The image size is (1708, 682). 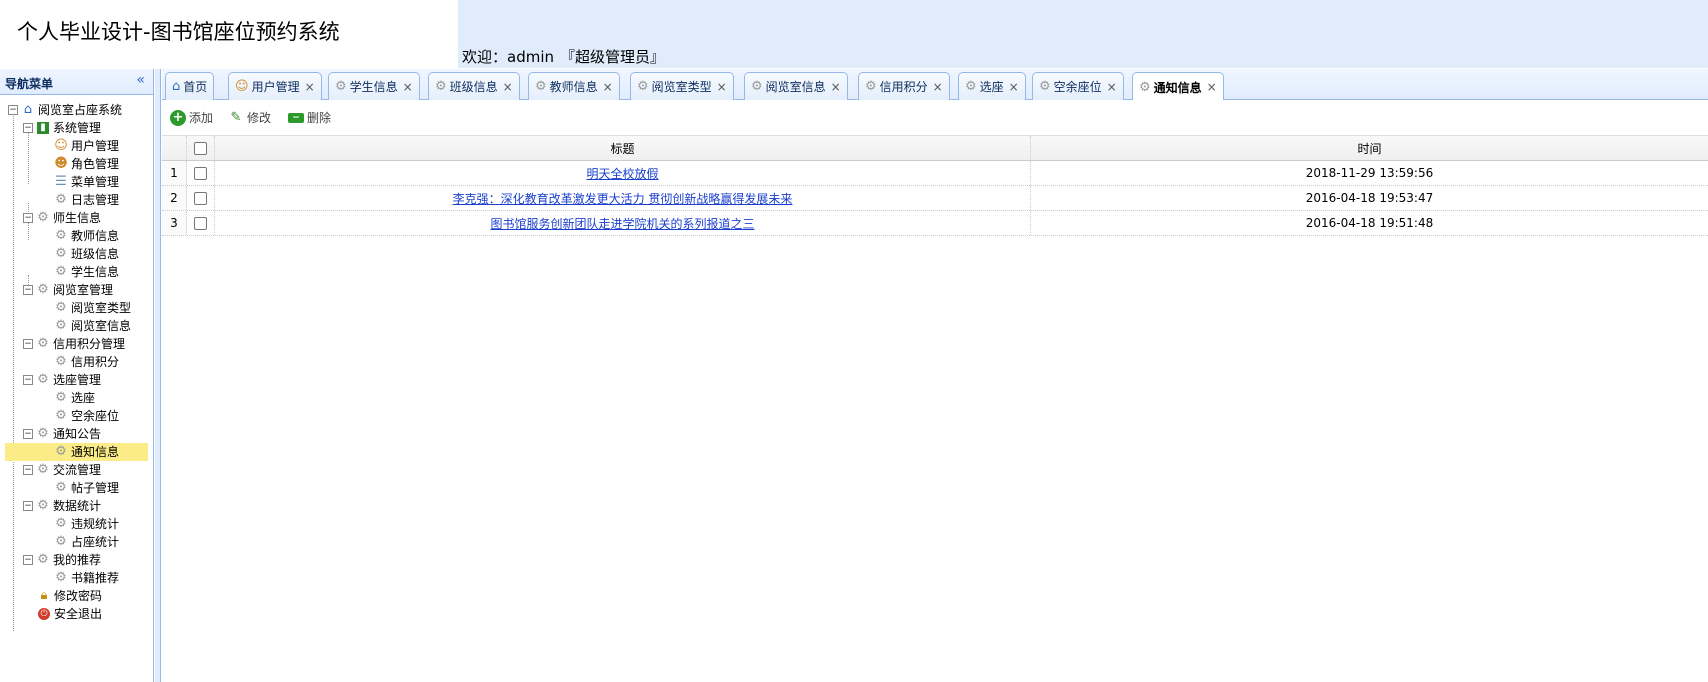 I want to click on delete-button: − 删除, so click(x=309, y=117).